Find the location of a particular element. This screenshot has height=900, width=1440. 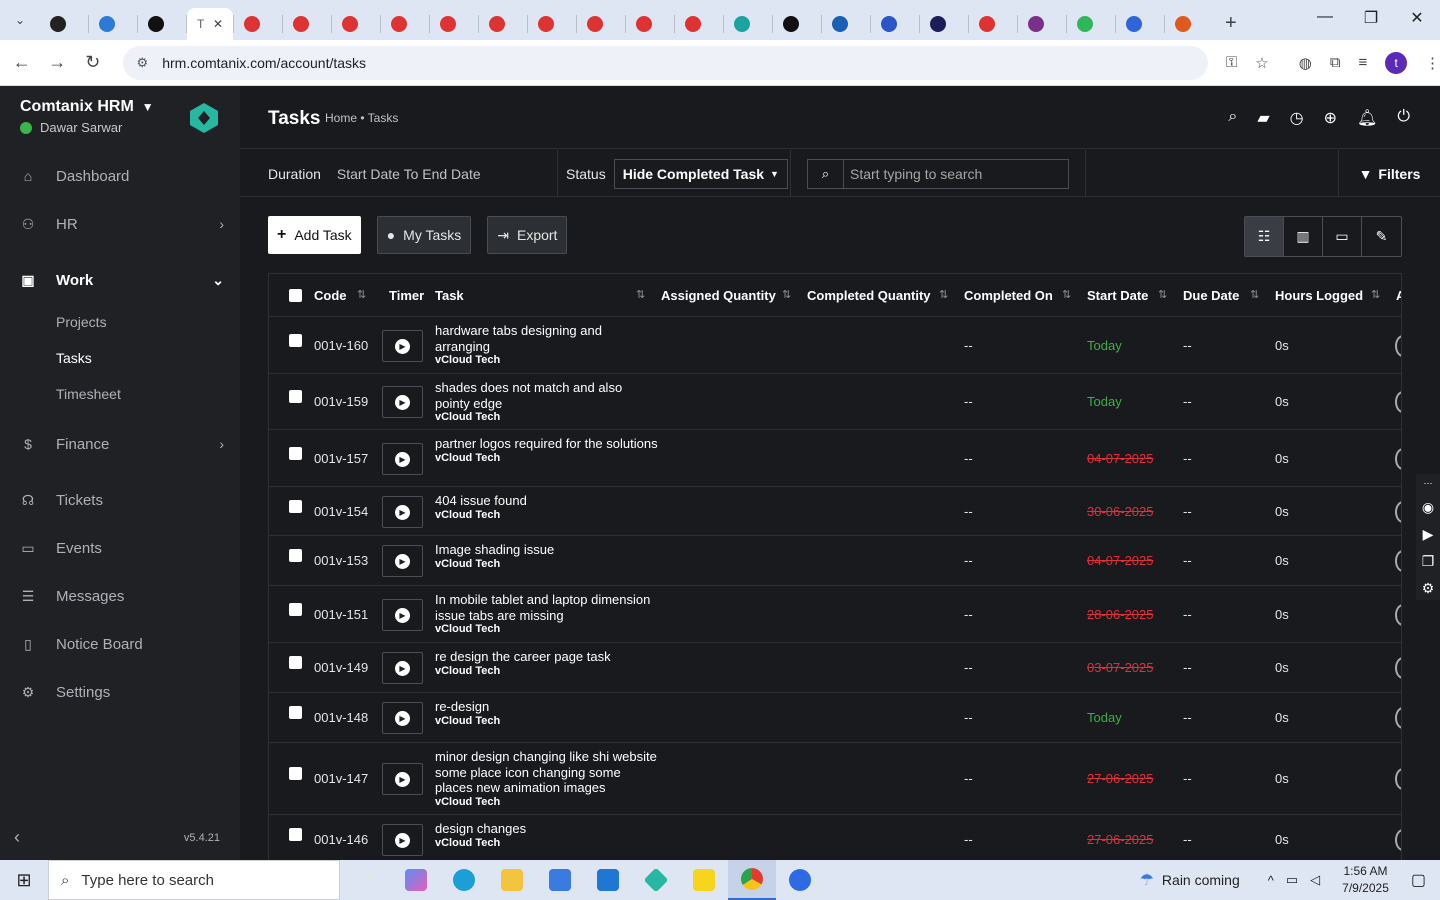

search-input is located at coordinates (954, 173).